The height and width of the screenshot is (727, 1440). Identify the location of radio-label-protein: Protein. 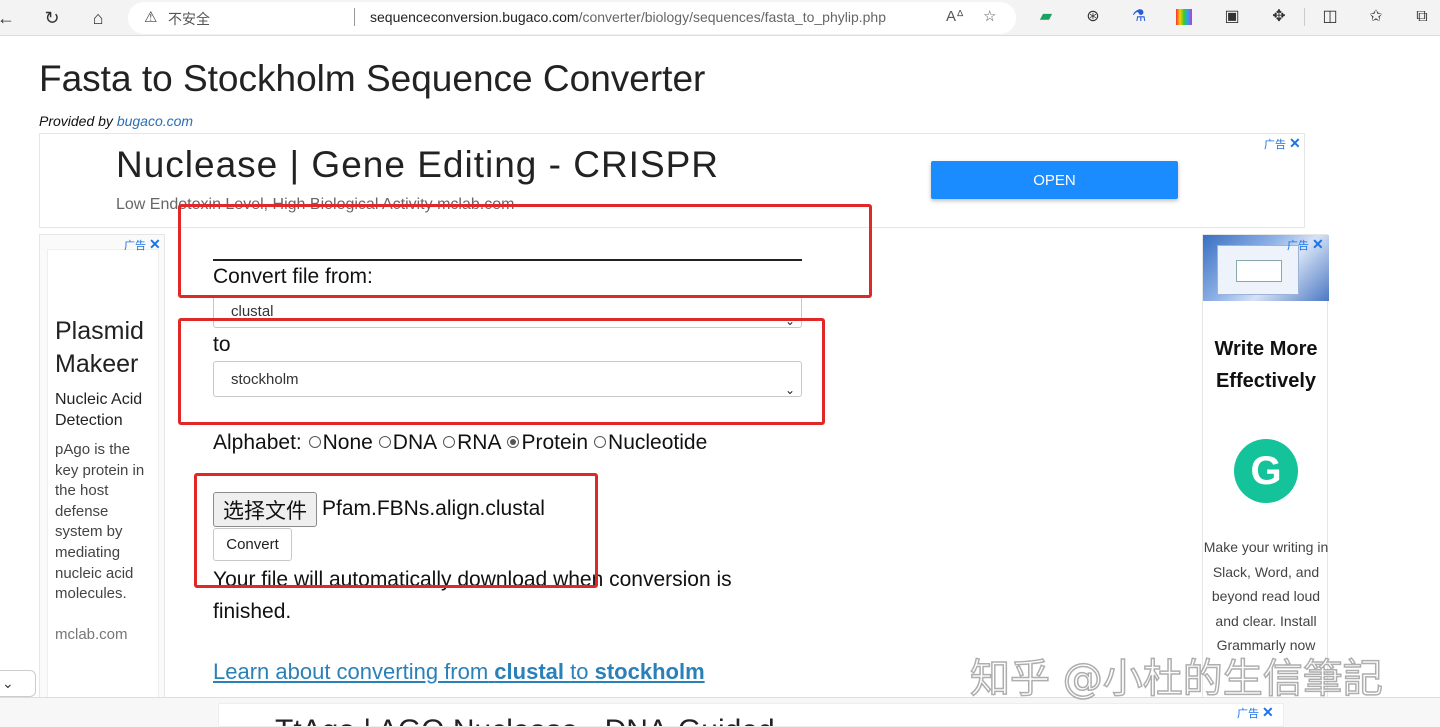
(555, 442).